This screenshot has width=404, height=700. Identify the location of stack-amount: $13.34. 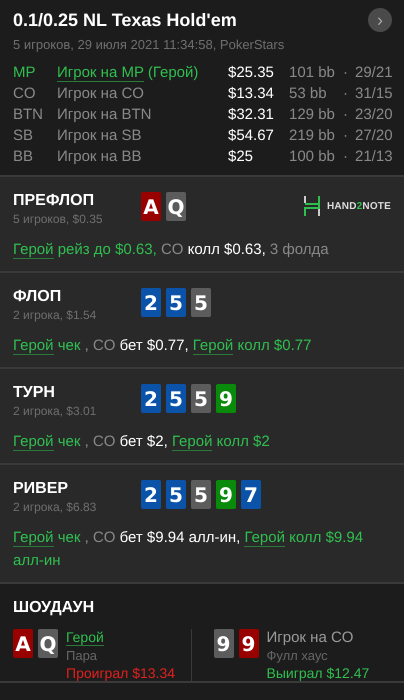
(251, 93).